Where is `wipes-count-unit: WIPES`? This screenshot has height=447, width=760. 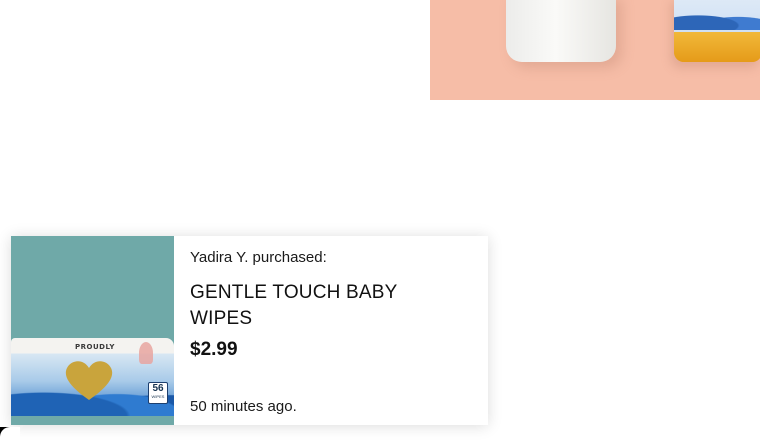
wipes-count-unit: WIPES is located at coordinates (158, 396).